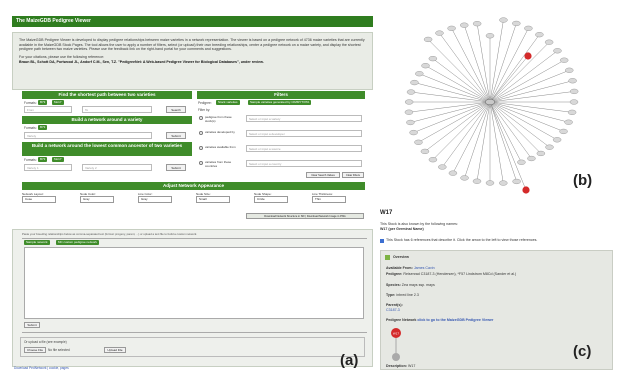 This screenshot has height=374, width=617. Describe the element at coordinates (155, 199) in the screenshot. I see `line-color-select: Gray` at that location.